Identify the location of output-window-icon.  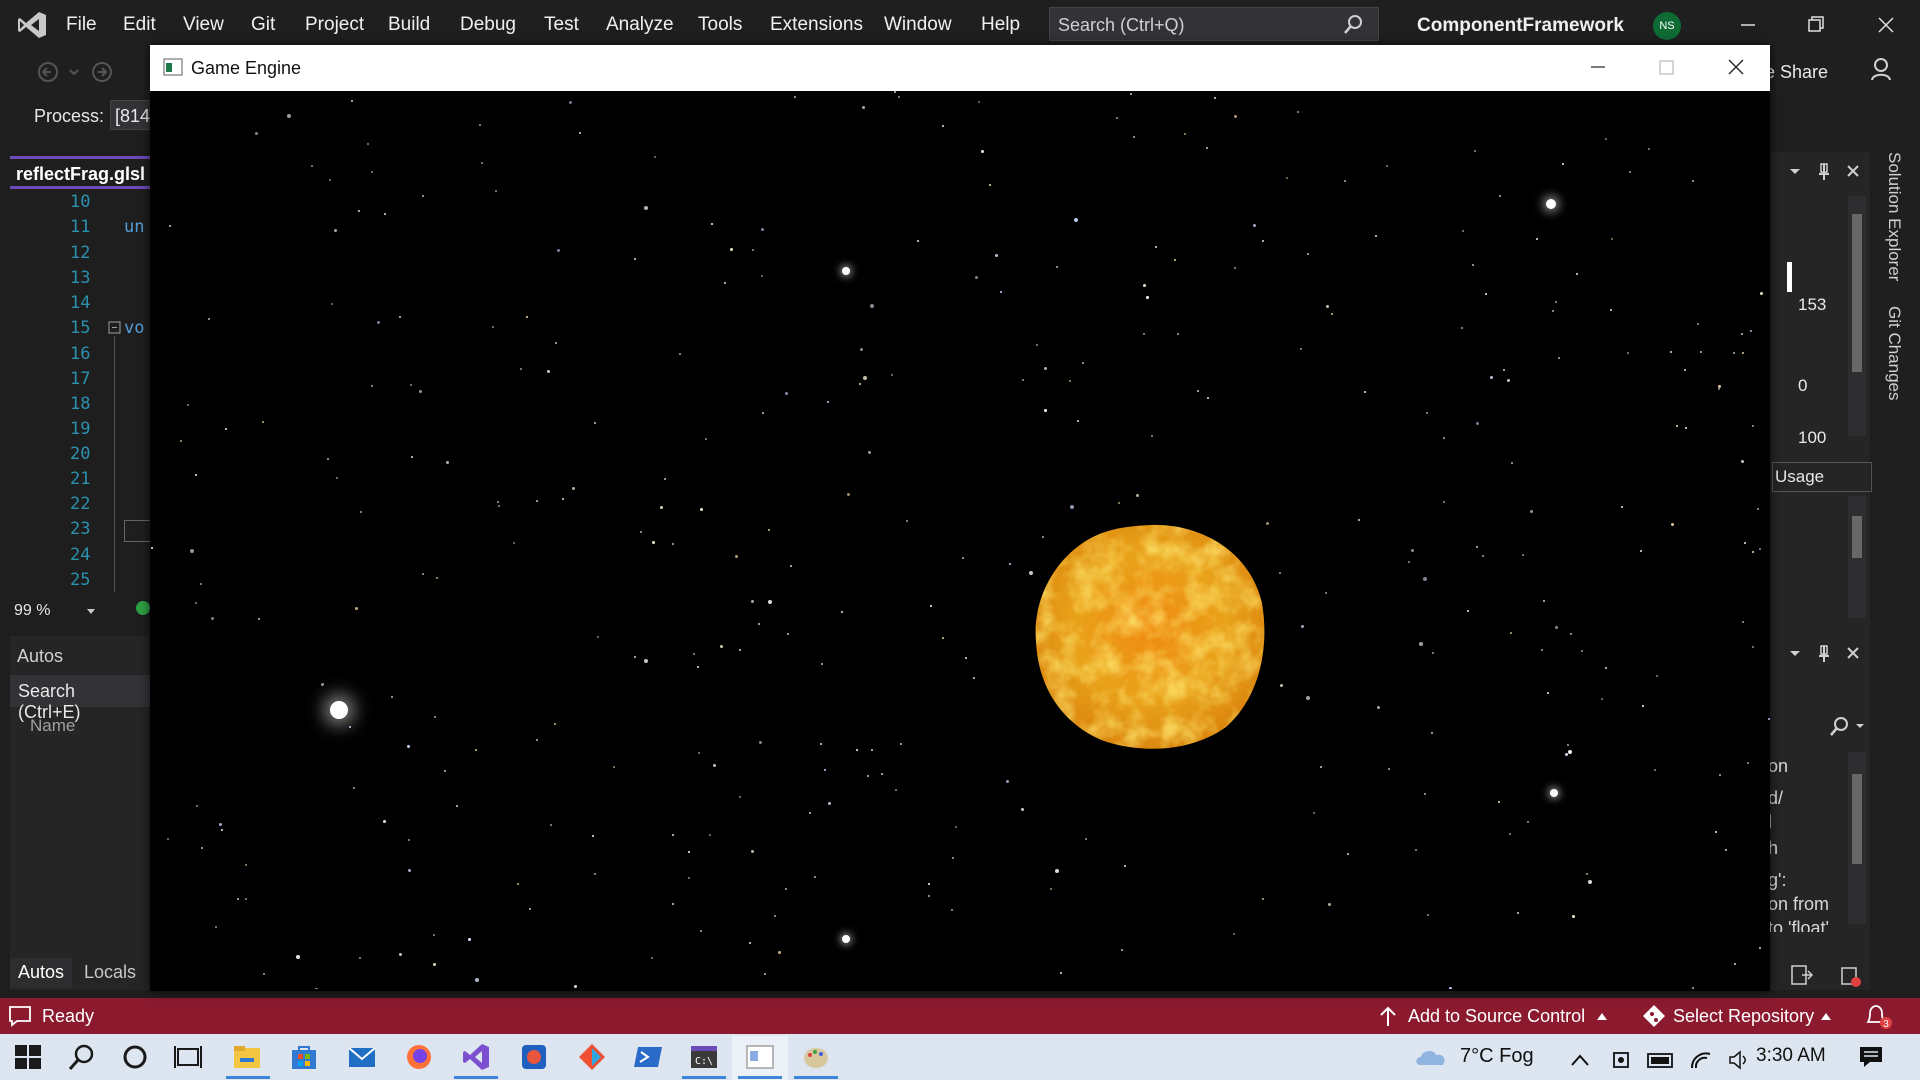
(20, 1016).